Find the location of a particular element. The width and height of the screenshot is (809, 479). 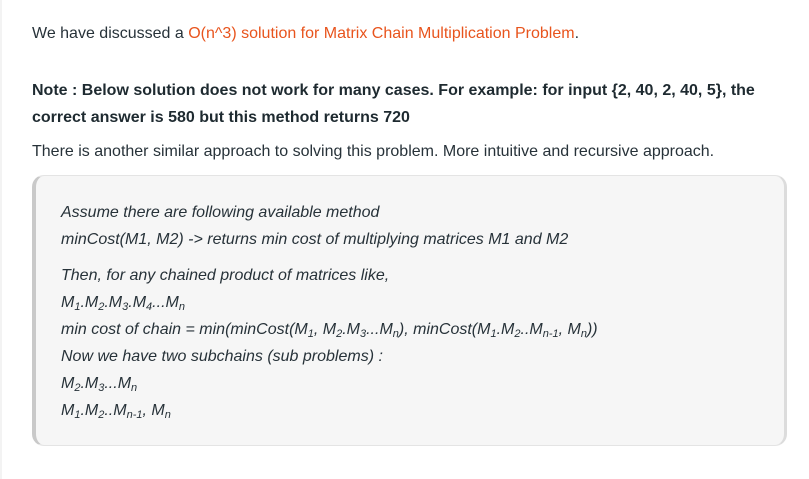

quote-line-subchain-1: M2.M3...Mn is located at coordinates (99, 384).